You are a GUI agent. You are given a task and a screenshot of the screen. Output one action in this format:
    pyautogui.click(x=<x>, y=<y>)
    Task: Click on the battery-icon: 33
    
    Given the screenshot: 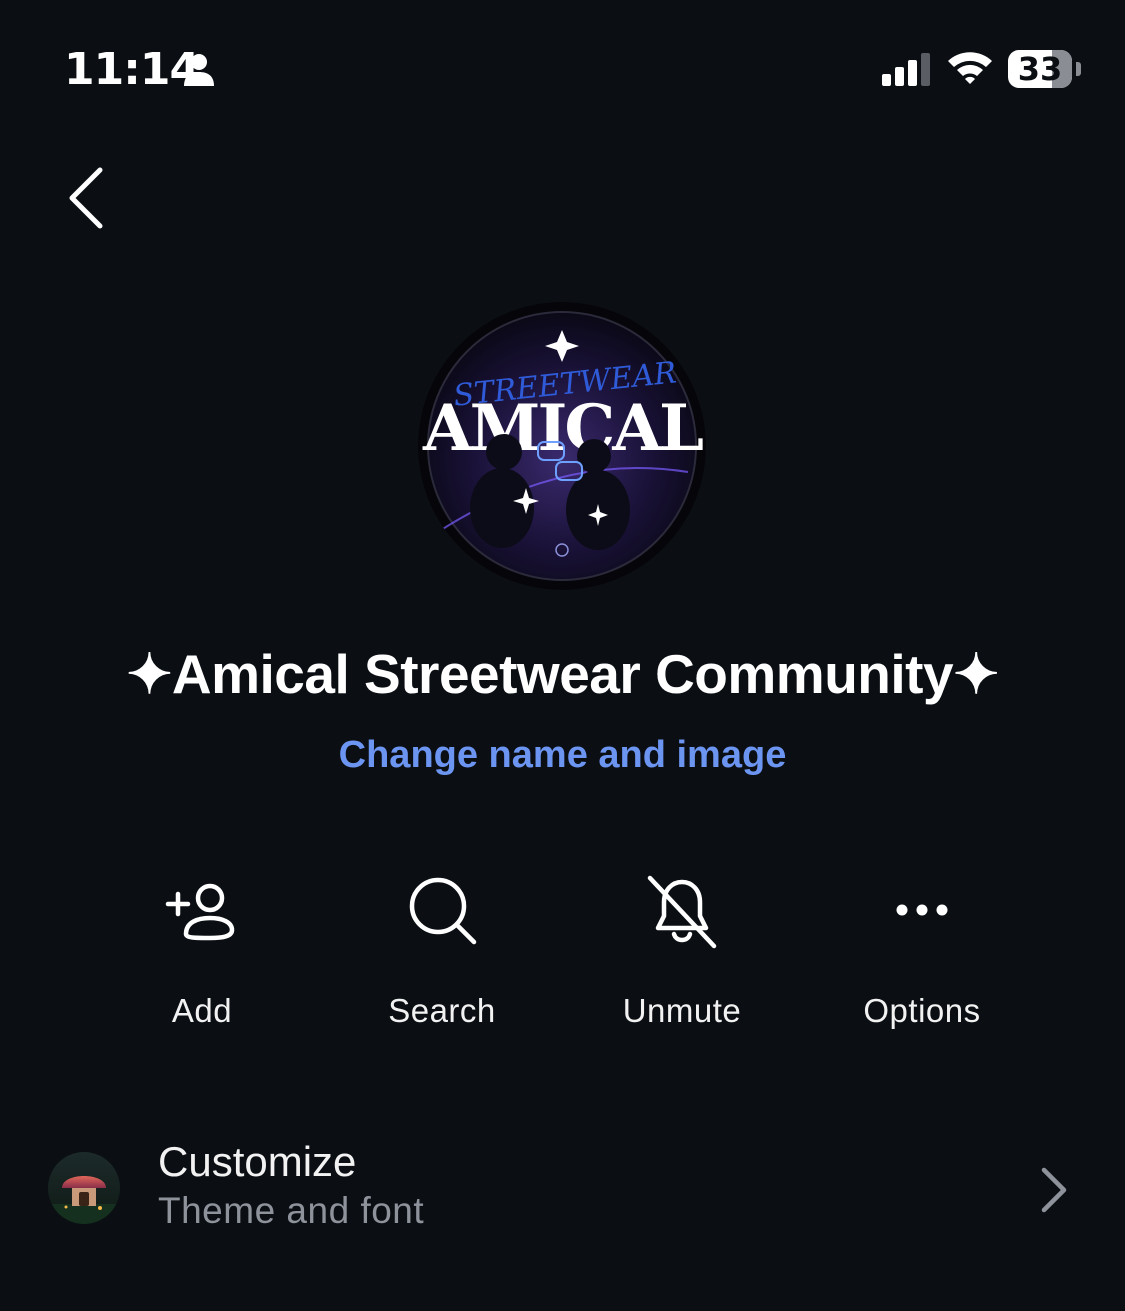 What is the action you would take?
    pyautogui.click(x=1040, y=69)
    